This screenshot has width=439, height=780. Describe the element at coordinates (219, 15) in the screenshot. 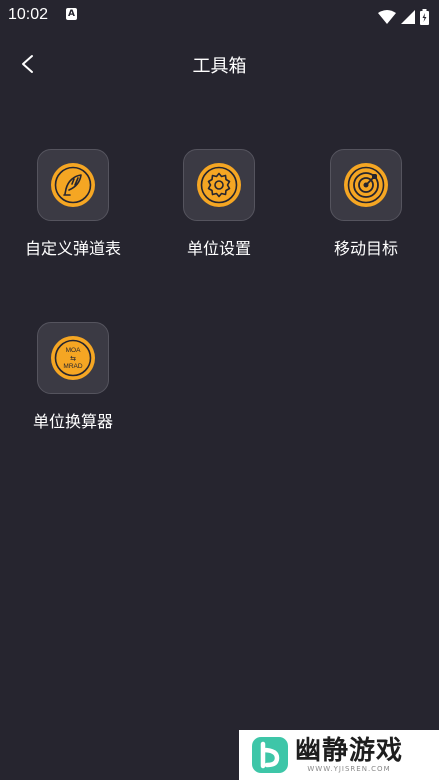

I see `status-bar: 10:02 A` at that location.